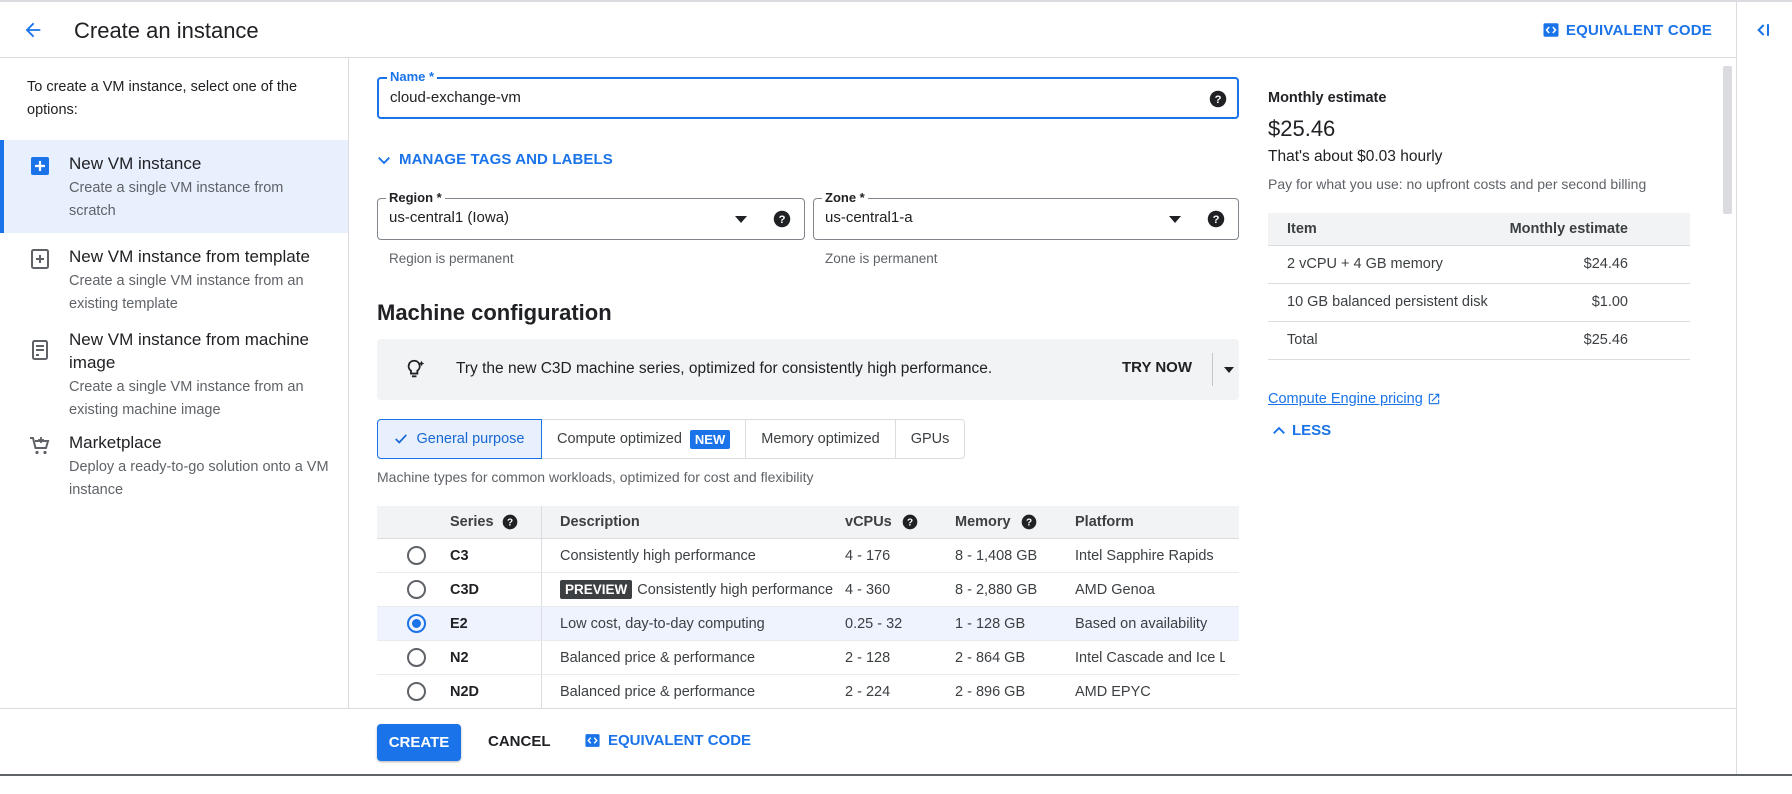  I want to click on zone-label: Zone *, so click(845, 197).